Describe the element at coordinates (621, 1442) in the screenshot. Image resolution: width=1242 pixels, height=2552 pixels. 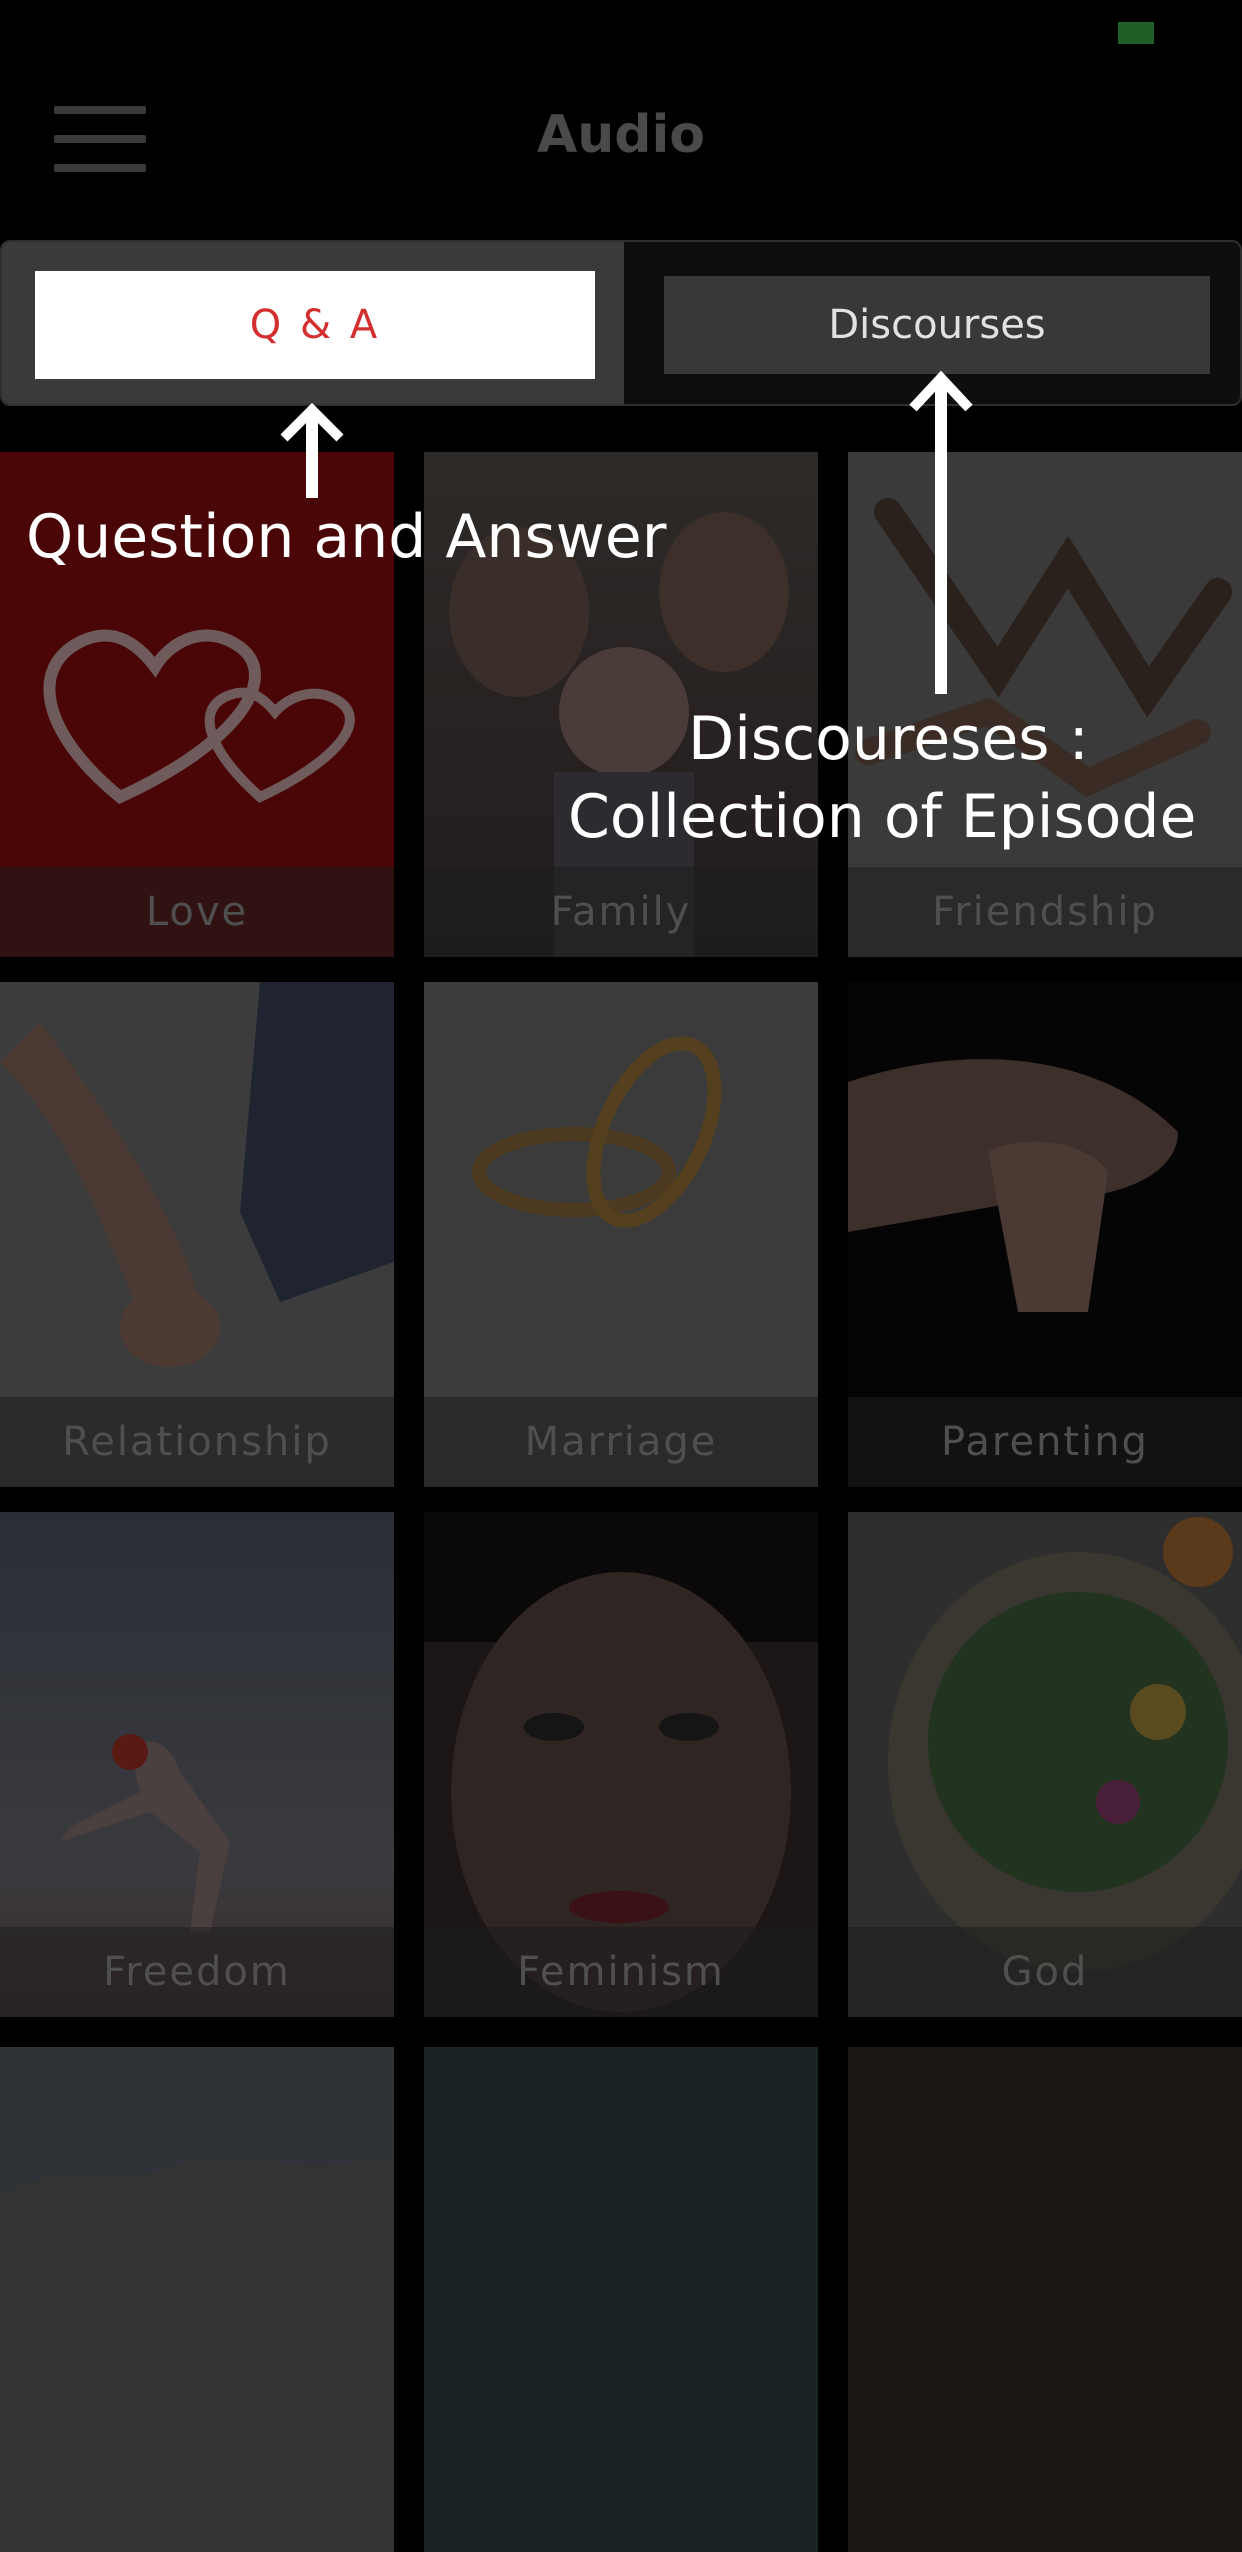
I see `category-label: Marriage` at that location.